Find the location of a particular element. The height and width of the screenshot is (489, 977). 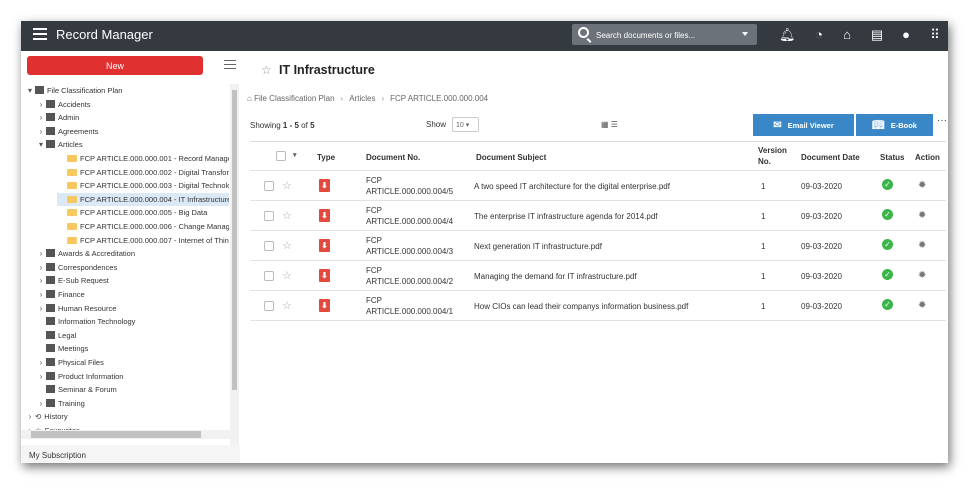

document-date: 09-03-2020 is located at coordinates (821, 246).